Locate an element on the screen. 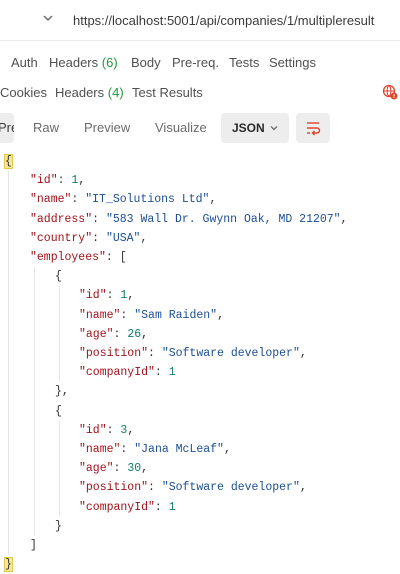  code-line: }, is located at coordinates (62, 391).